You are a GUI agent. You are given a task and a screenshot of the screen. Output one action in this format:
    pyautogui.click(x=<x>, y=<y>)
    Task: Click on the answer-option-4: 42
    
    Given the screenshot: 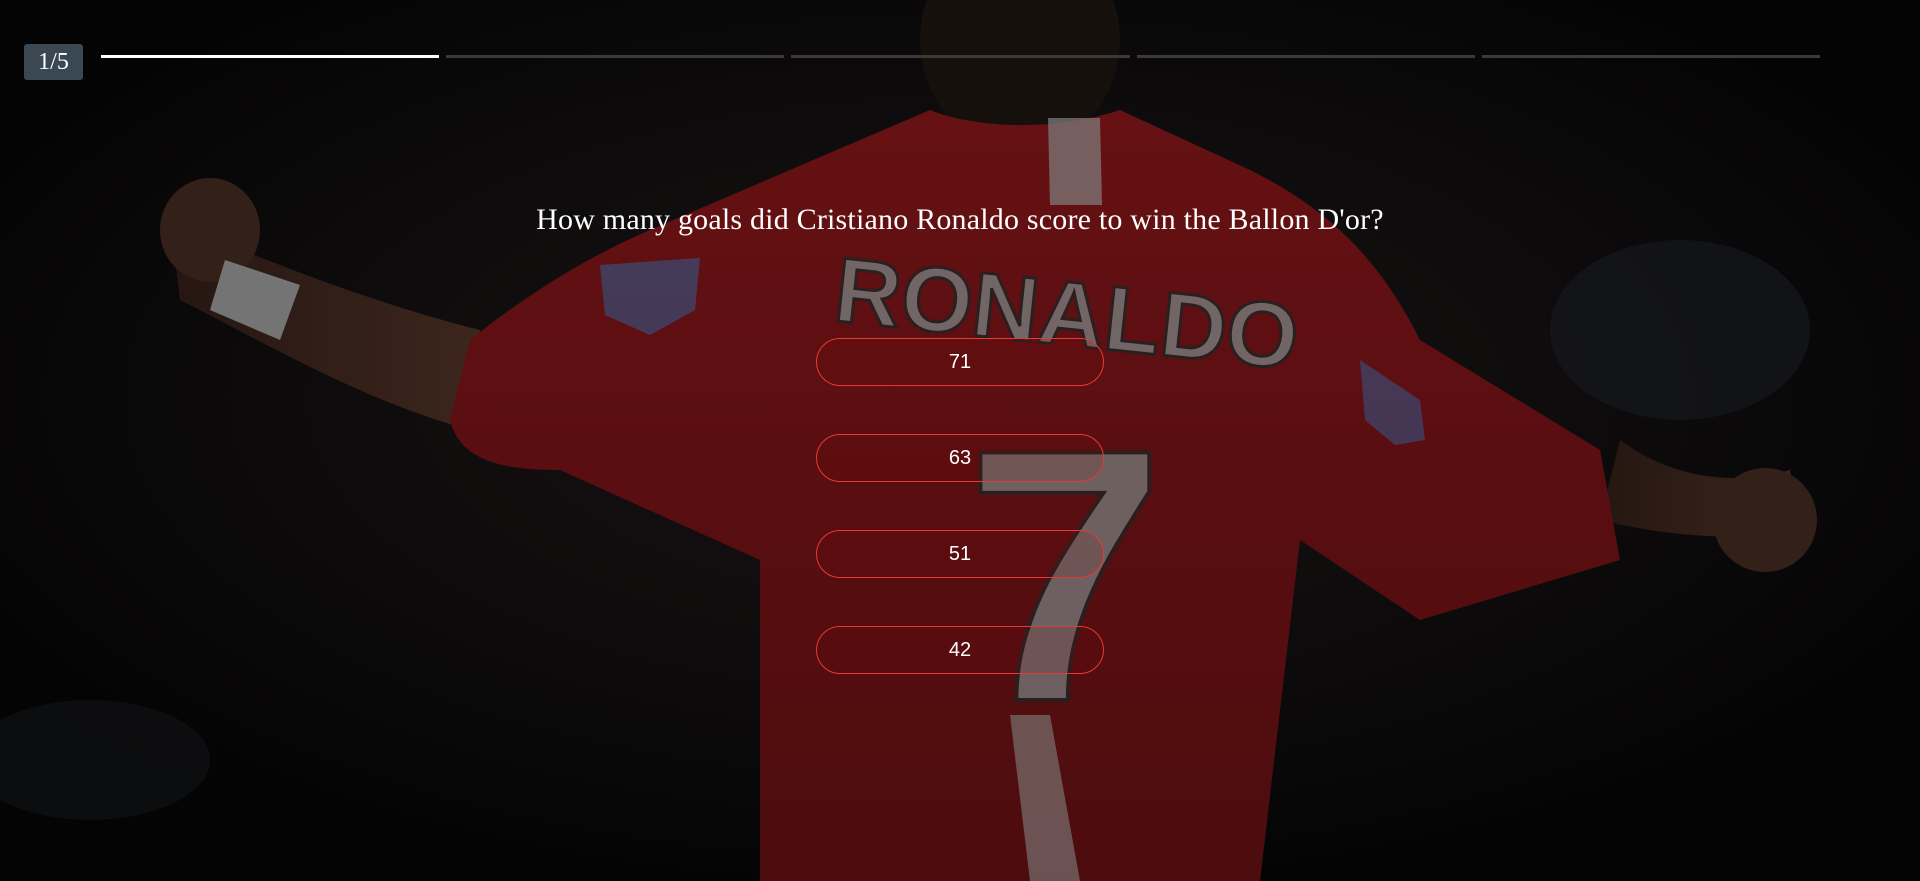 What is the action you would take?
    pyautogui.click(x=960, y=650)
    